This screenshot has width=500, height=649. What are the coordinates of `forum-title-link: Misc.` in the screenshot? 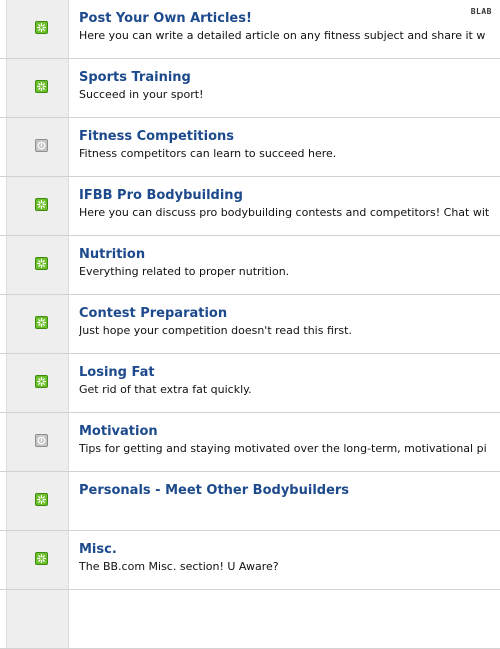 It's located at (289, 549).